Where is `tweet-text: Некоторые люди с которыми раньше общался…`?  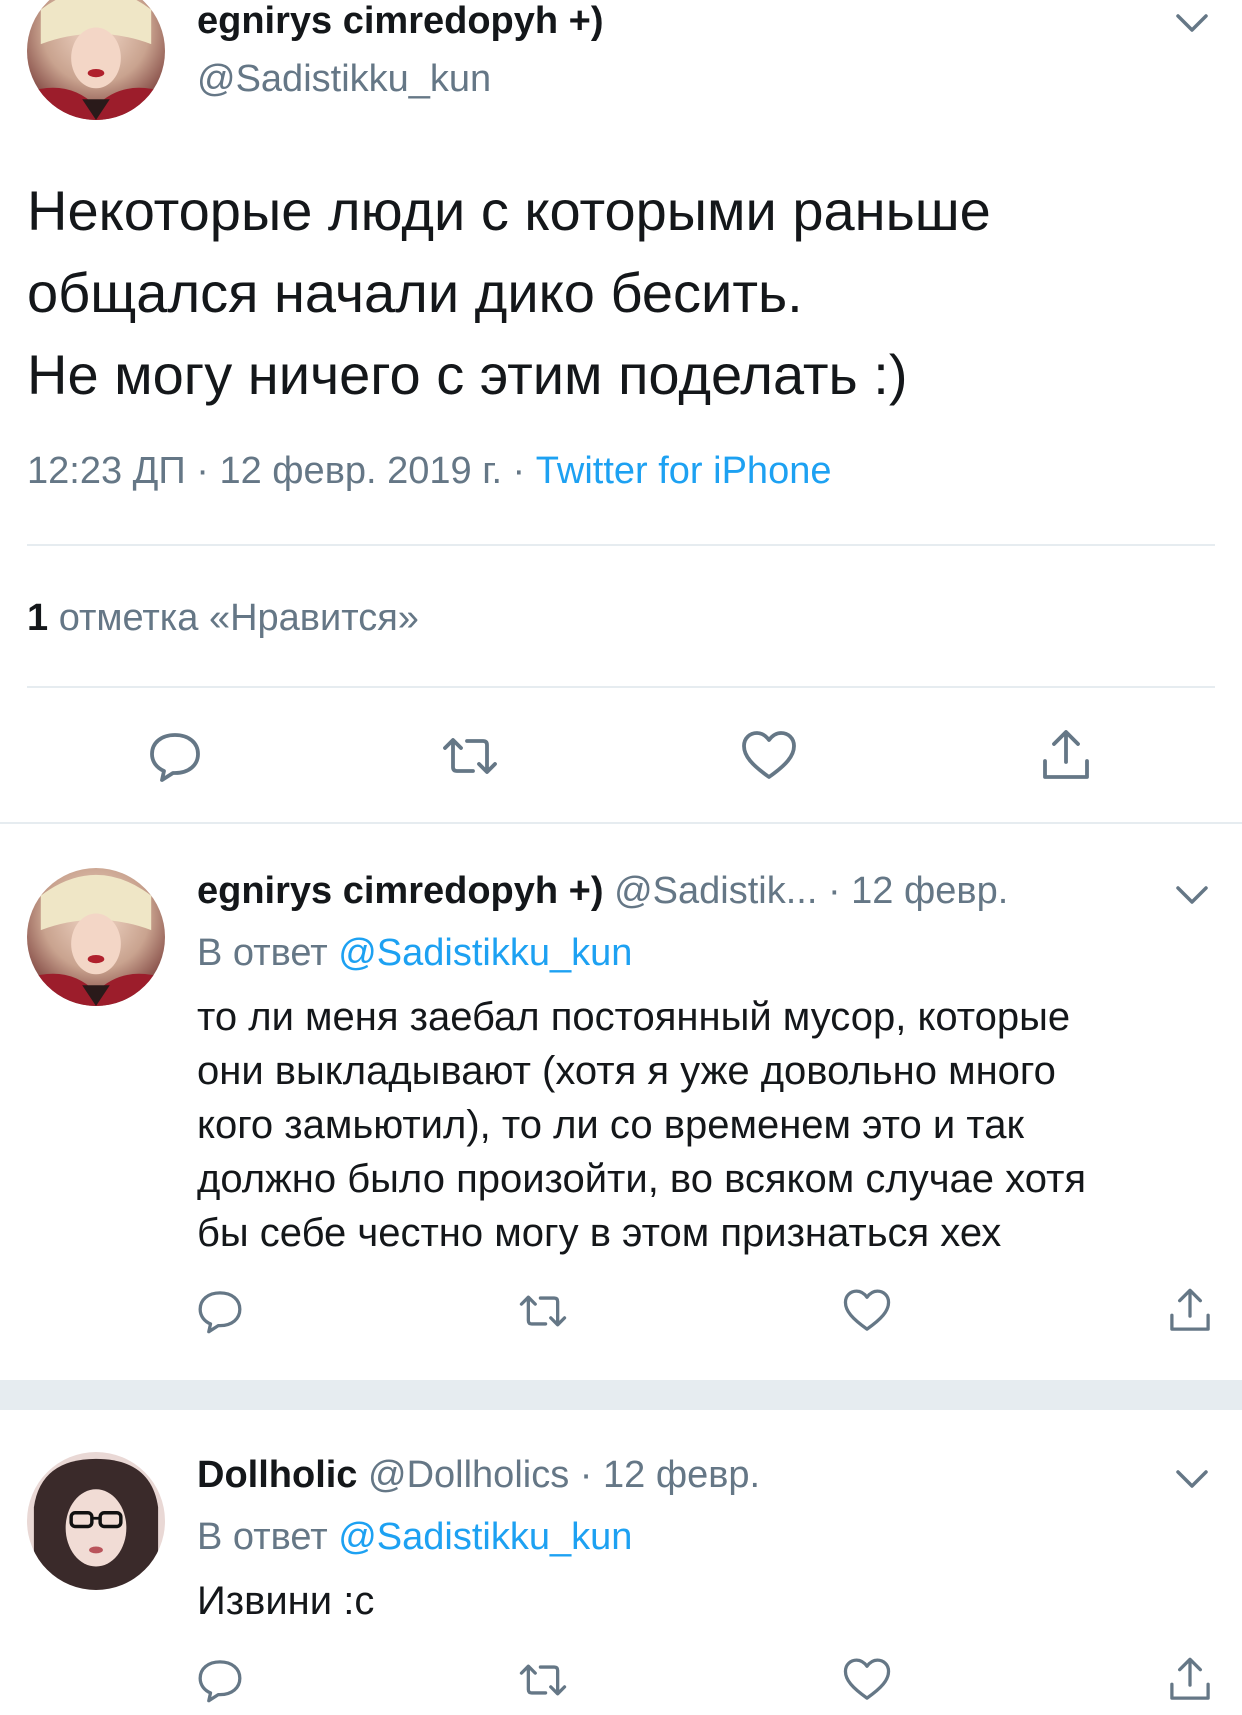 tweet-text: Некоторые люди с которыми раньше общался… is located at coordinates (509, 292).